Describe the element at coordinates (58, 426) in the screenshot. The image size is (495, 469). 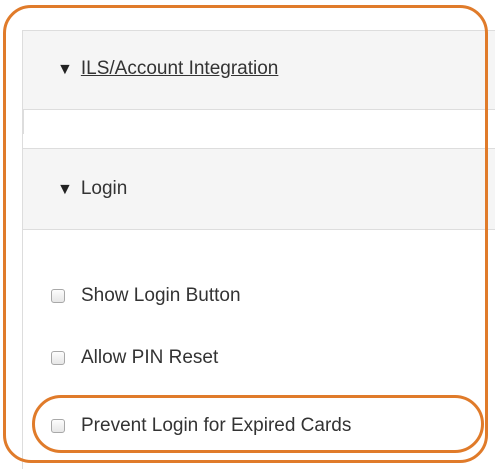
I see `prevent-login-expired-cards-checkbox` at that location.